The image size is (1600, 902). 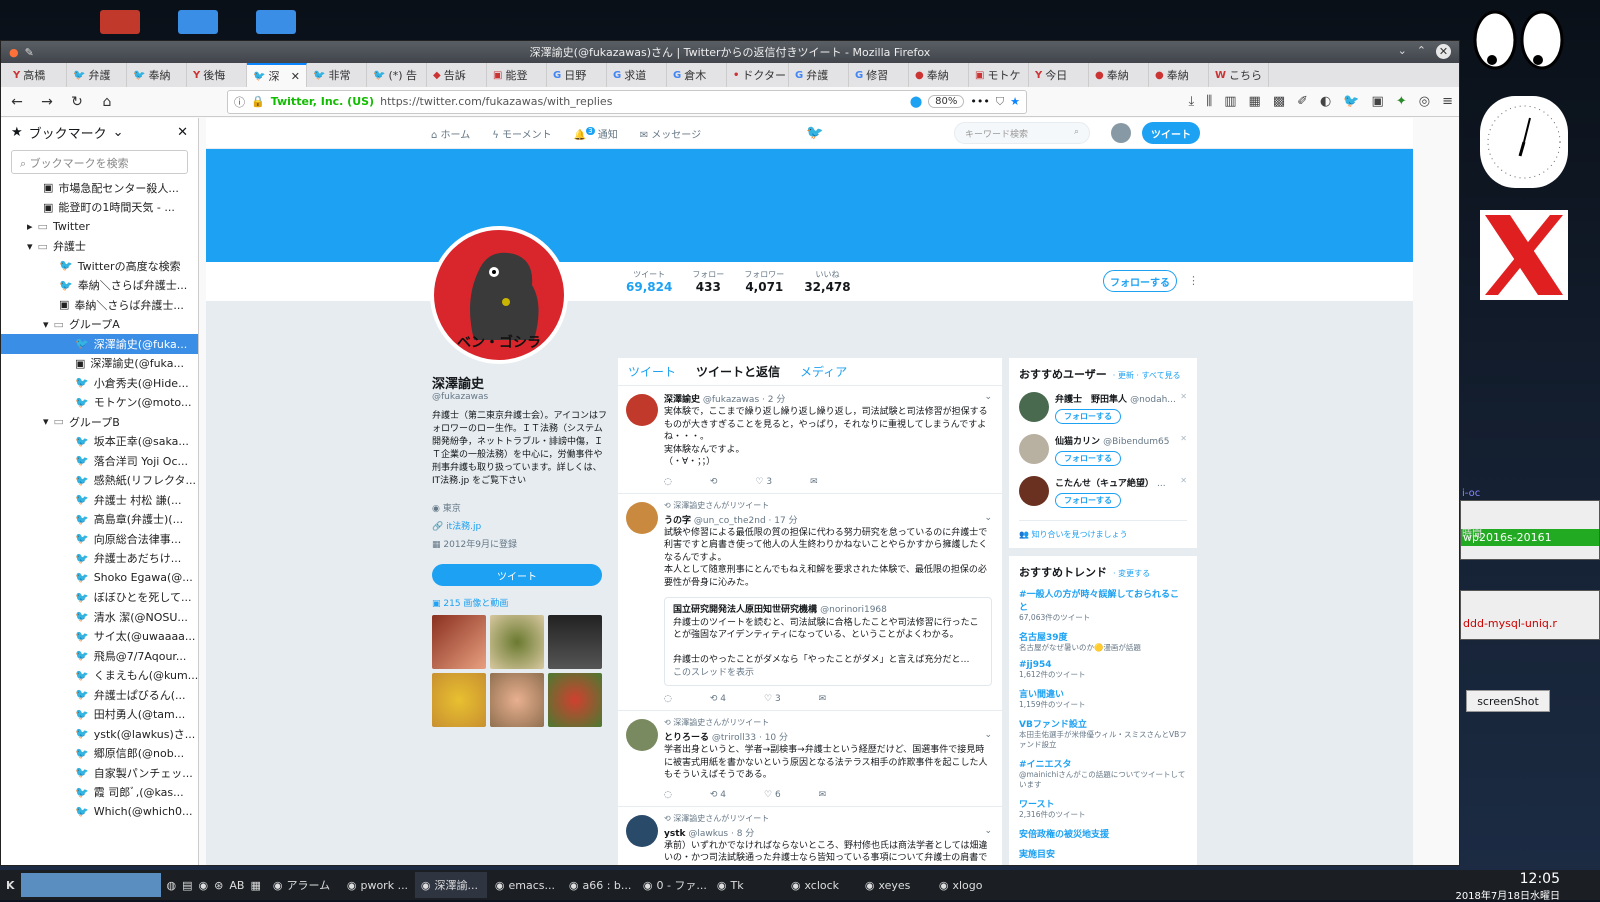 What do you see at coordinates (1507, 886) in the screenshot?
I see `system-clock: 12:05 2018年7月18日水曜日` at bounding box center [1507, 886].